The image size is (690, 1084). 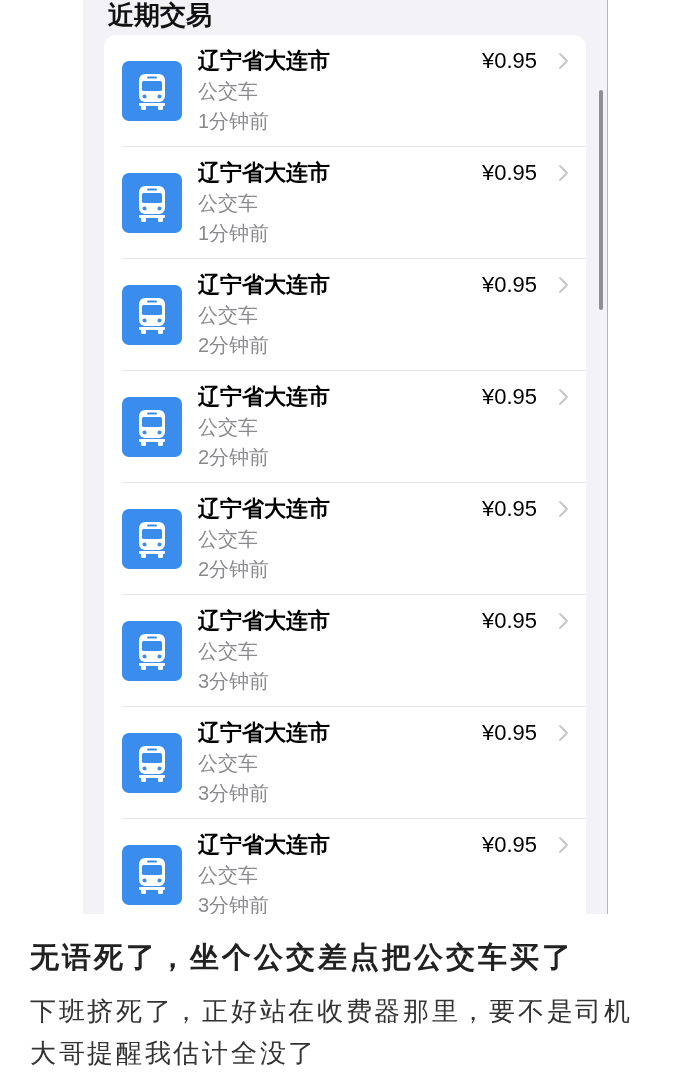 I want to click on section-title: 近期交易, so click(x=160, y=15).